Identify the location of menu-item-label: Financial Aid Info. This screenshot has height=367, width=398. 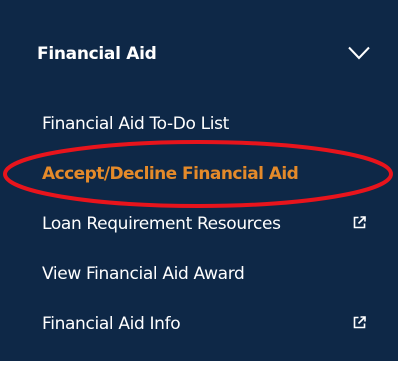
(111, 324).